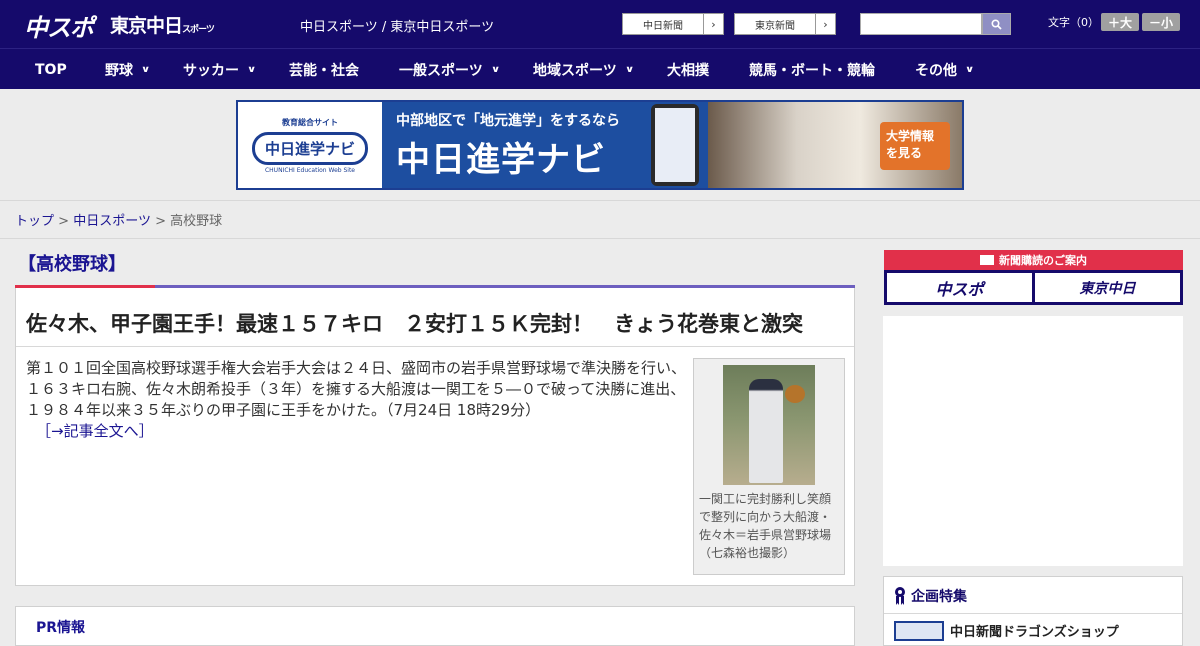 This screenshot has width=1200, height=646. What do you see at coordinates (939, 597) in the screenshot?
I see `feature-title: 企画特集` at bounding box center [939, 597].